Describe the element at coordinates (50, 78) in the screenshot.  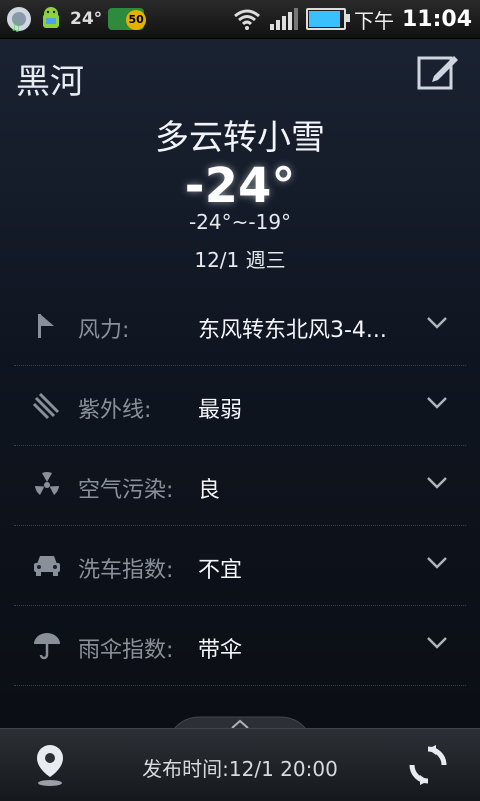
I see `city-name: 黑河` at that location.